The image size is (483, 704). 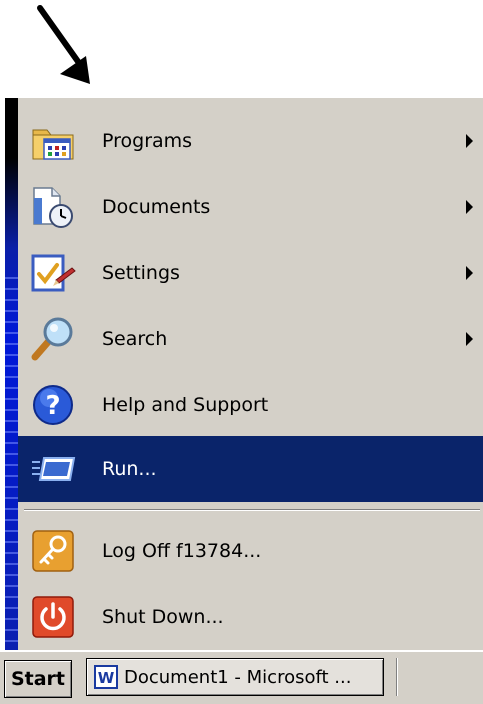 I want to click on menu-item-label: Settings, so click(x=141, y=273).